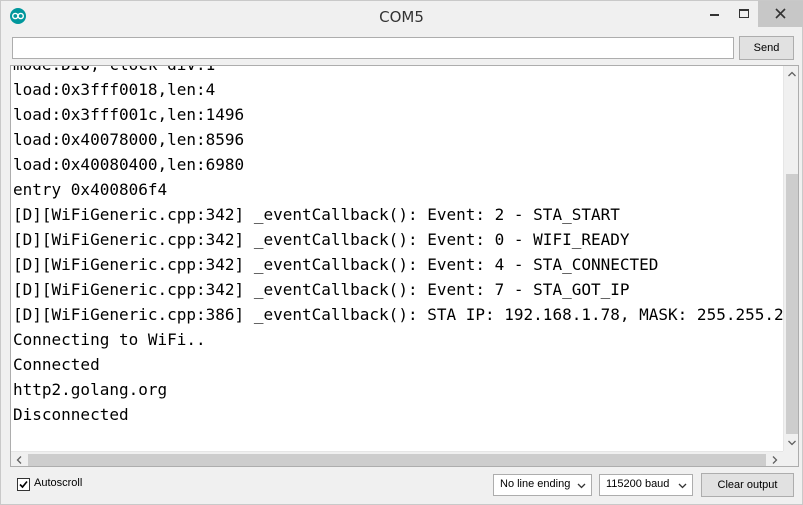 The width and height of the screenshot is (803, 505). I want to click on horizontal-scrollbar, so click(397, 458).